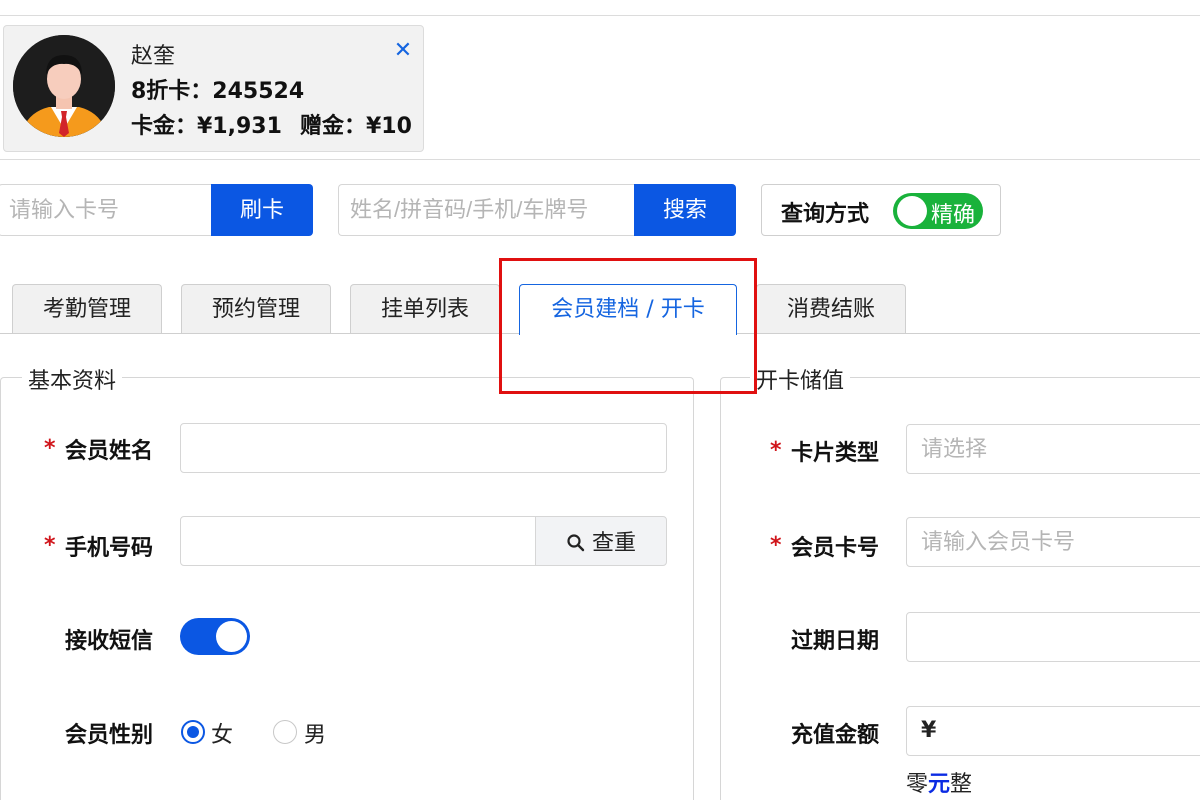  I want to click on phone-input, so click(358, 541).